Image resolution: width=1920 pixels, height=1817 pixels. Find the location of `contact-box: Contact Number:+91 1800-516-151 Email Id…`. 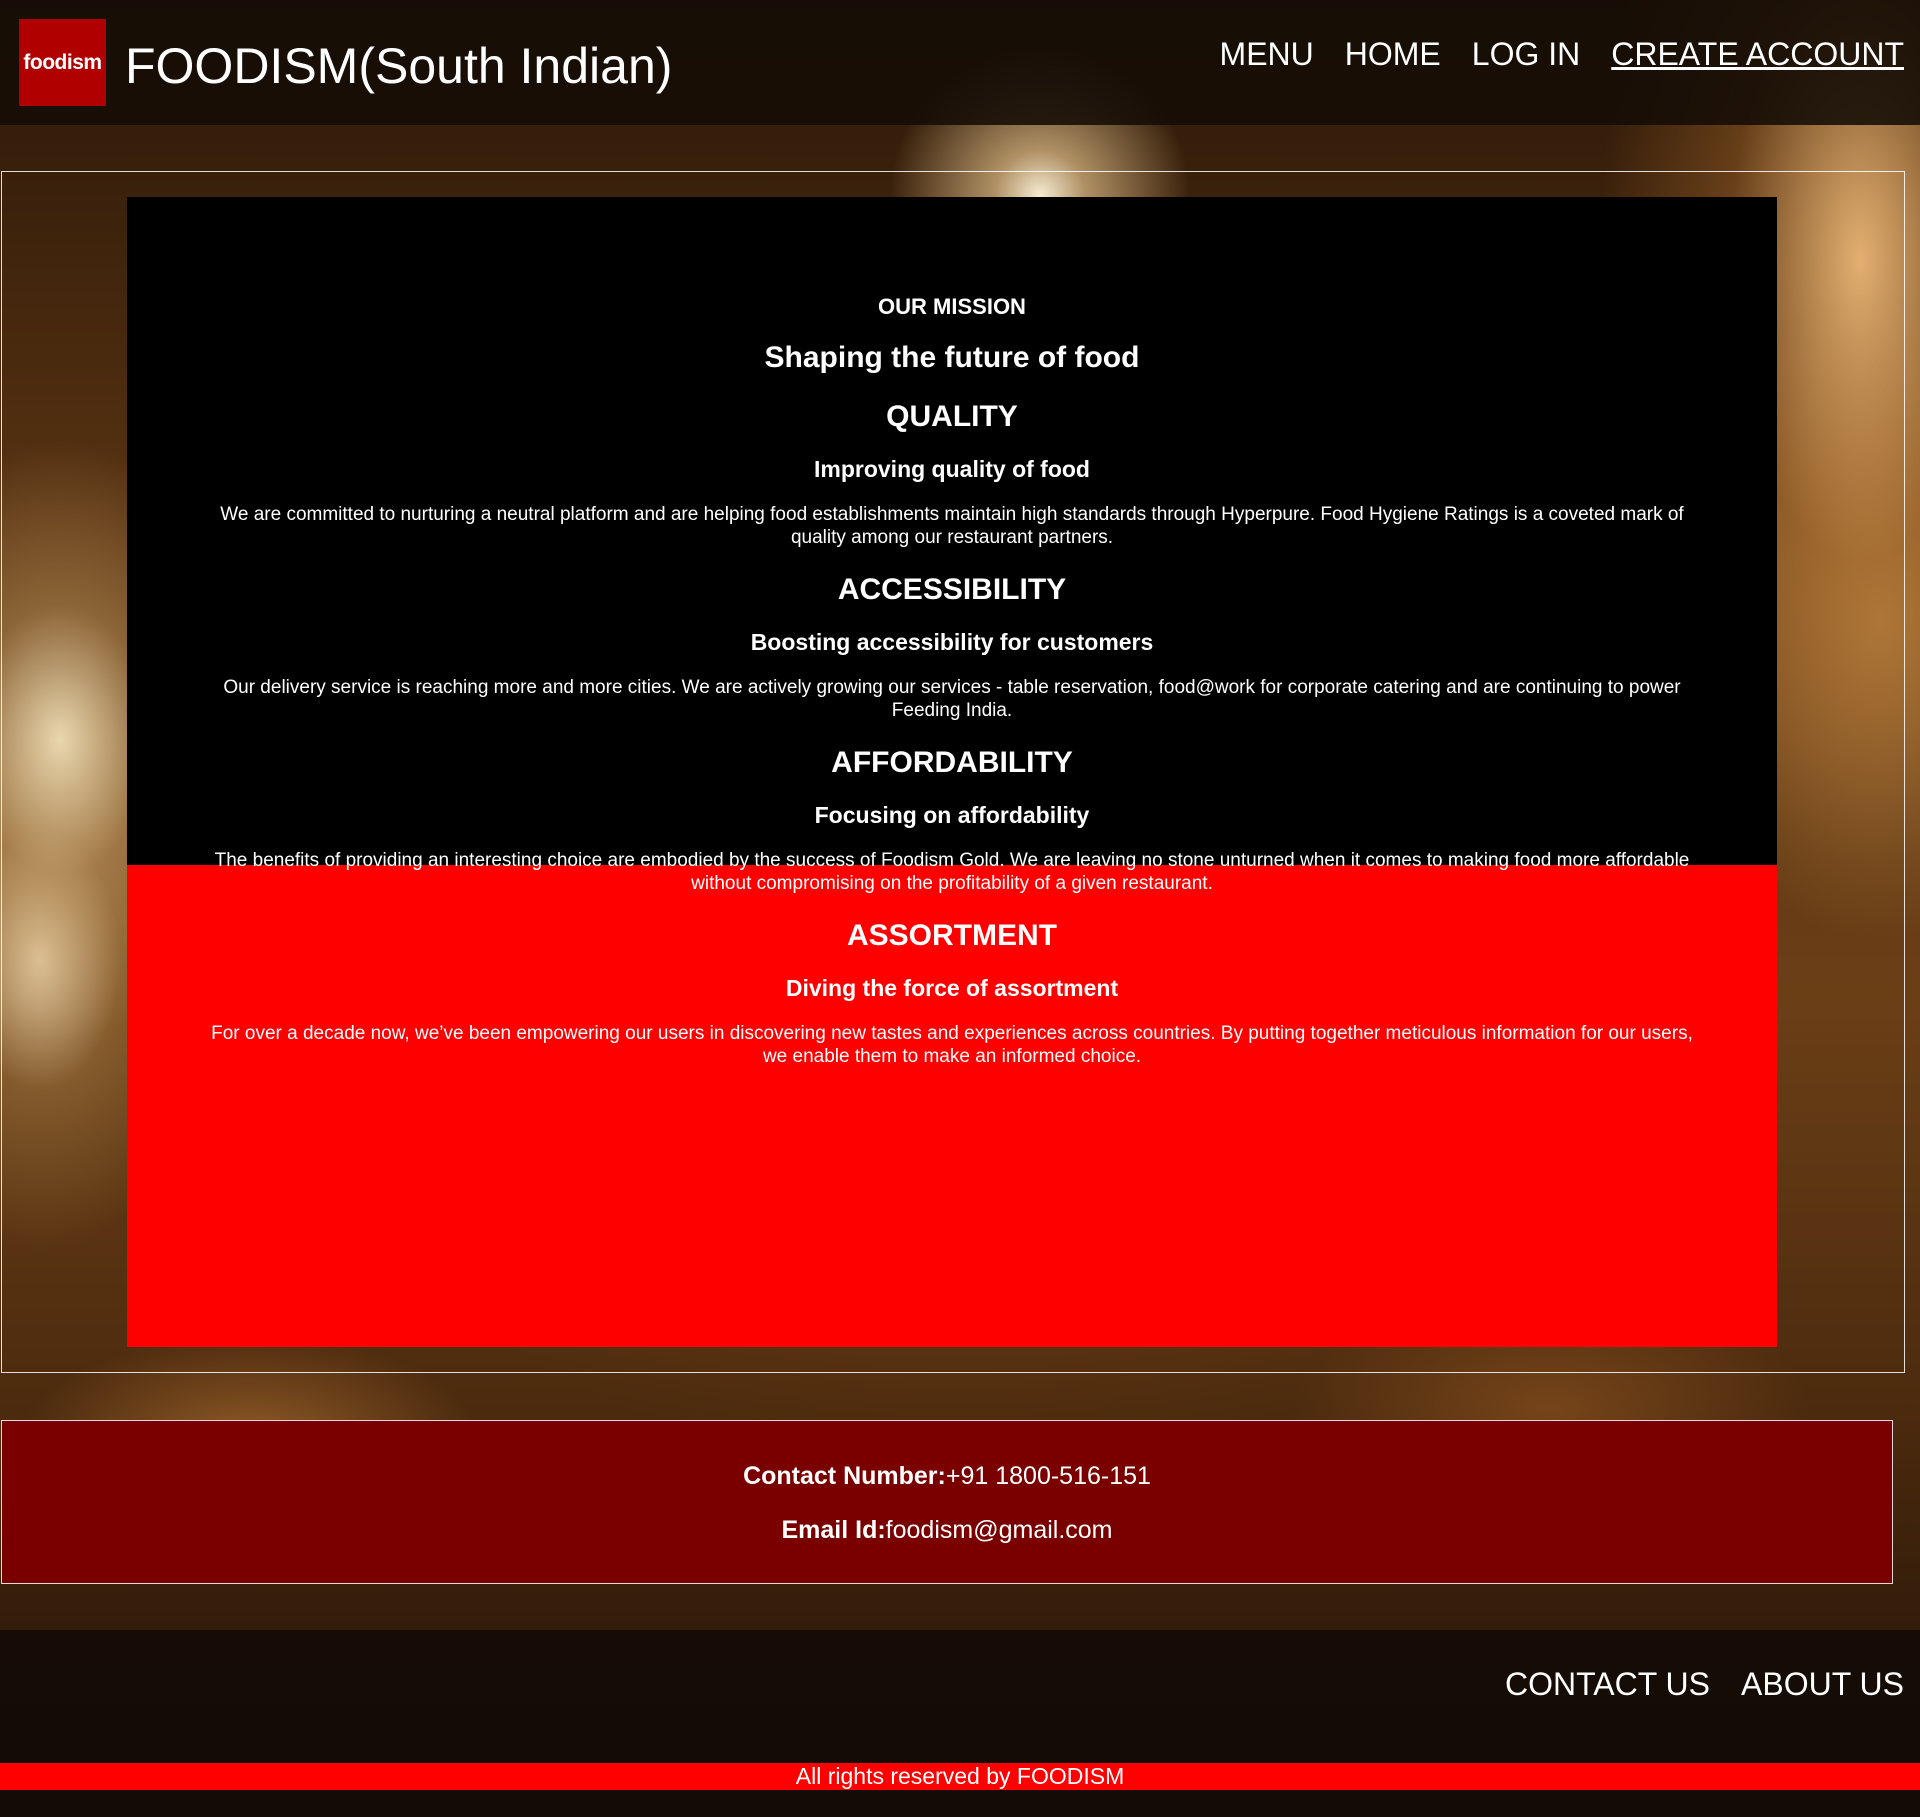

contact-box: Contact Number:+91 1800-516-151 Email Id… is located at coordinates (947, 1502).